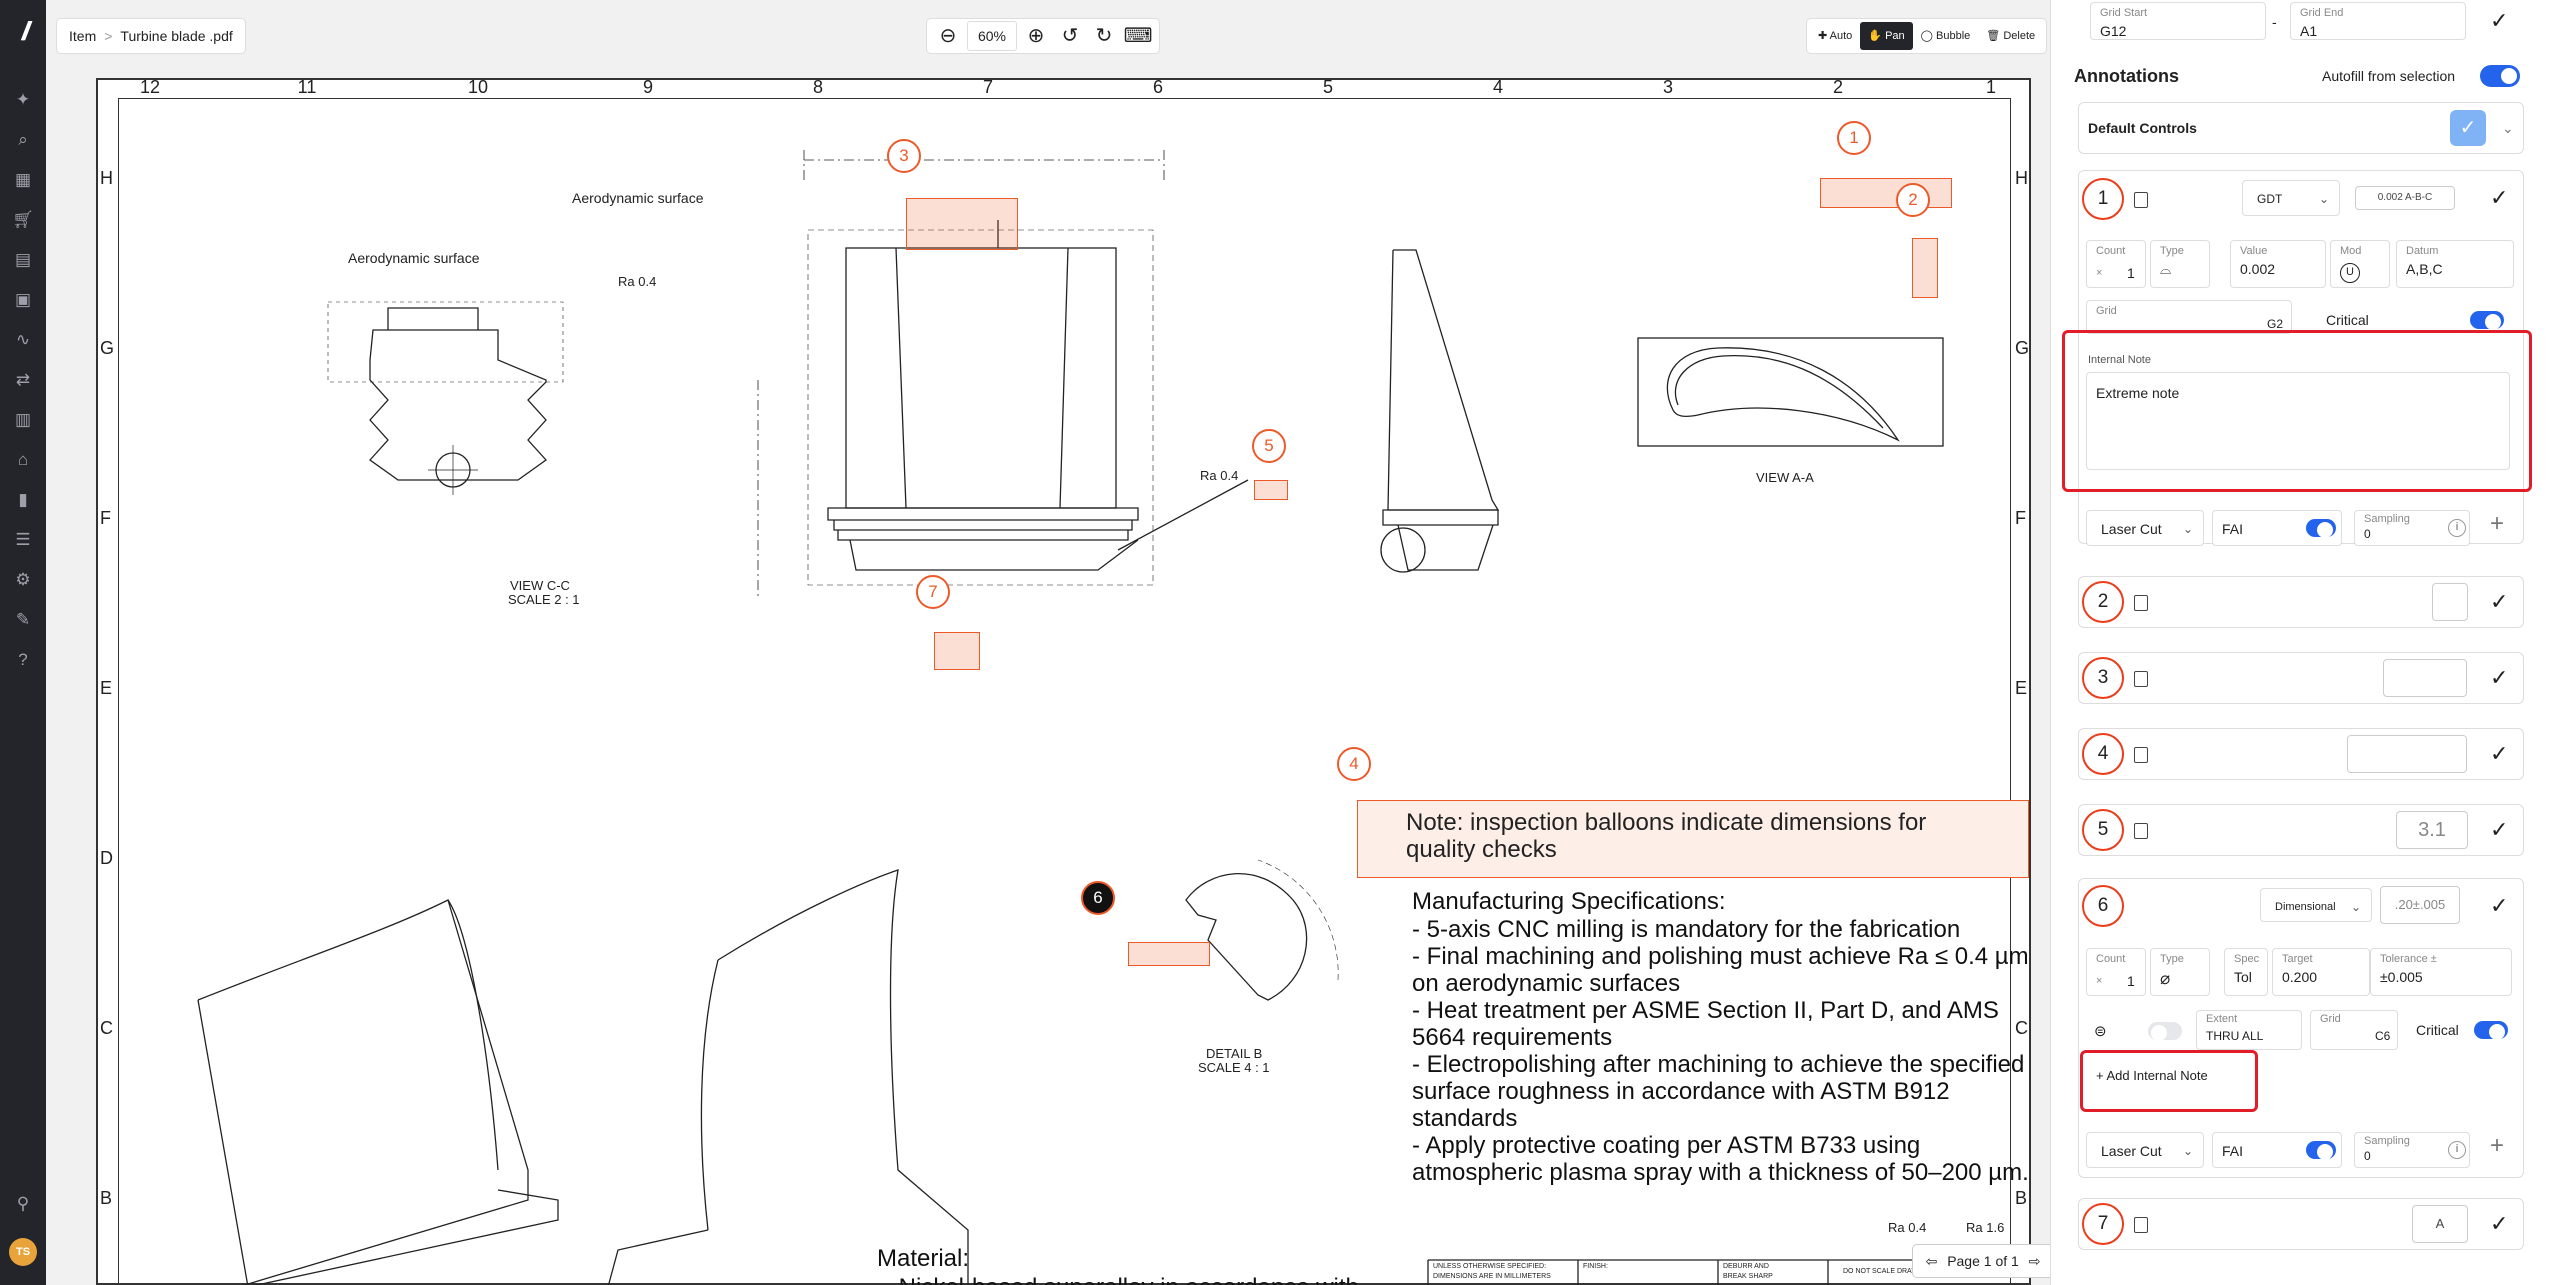 Image resolution: width=2549 pixels, height=1285 pixels. Describe the element at coordinates (23, 100) in the screenshot. I see `sparkle-icon: ✦` at that location.